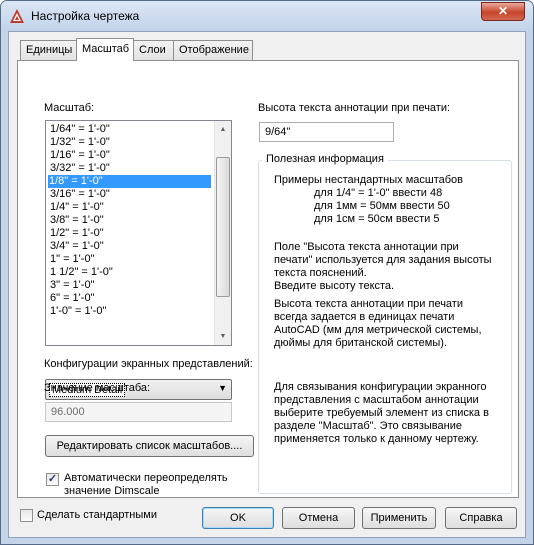 This screenshot has height=545, width=534. What do you see at coordinates (278, 132) in the screenshot?
I see `annotation-height-value: 9/64"` at bounding box center [278, 132].